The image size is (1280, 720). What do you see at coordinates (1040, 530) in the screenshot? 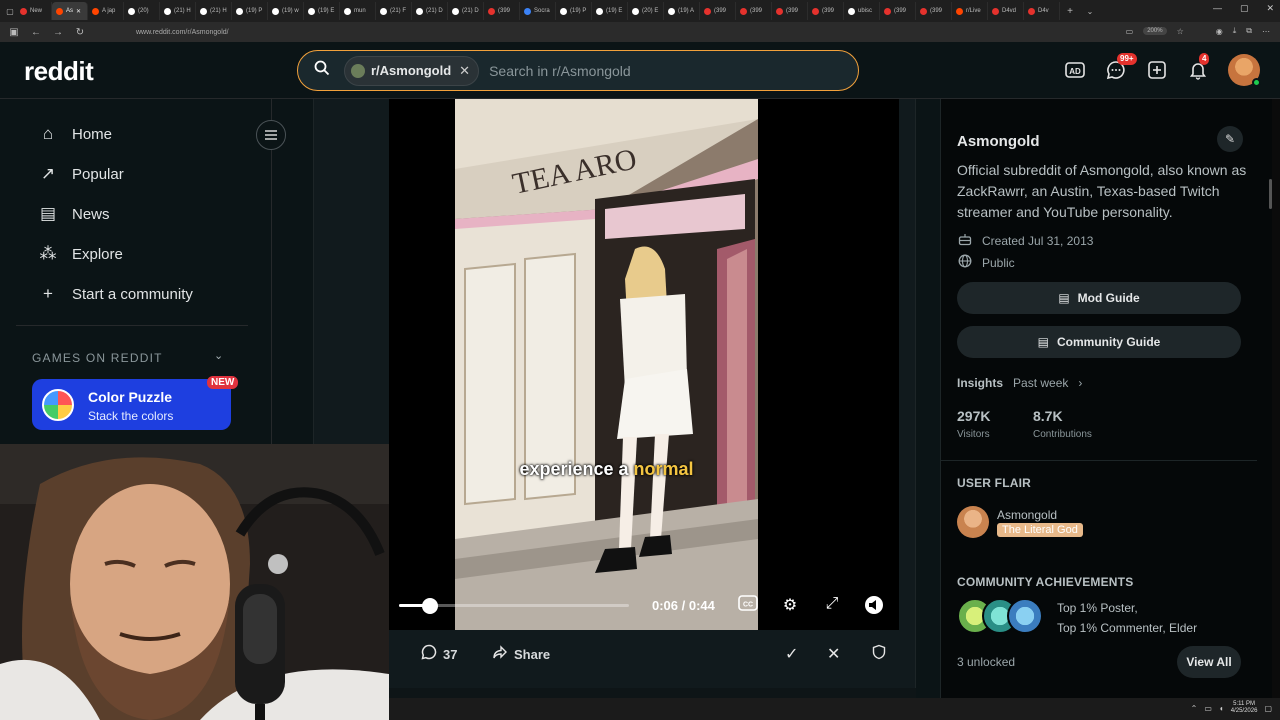
I see `flair-tag: The Literal God` at bounding box center [1040, 530].